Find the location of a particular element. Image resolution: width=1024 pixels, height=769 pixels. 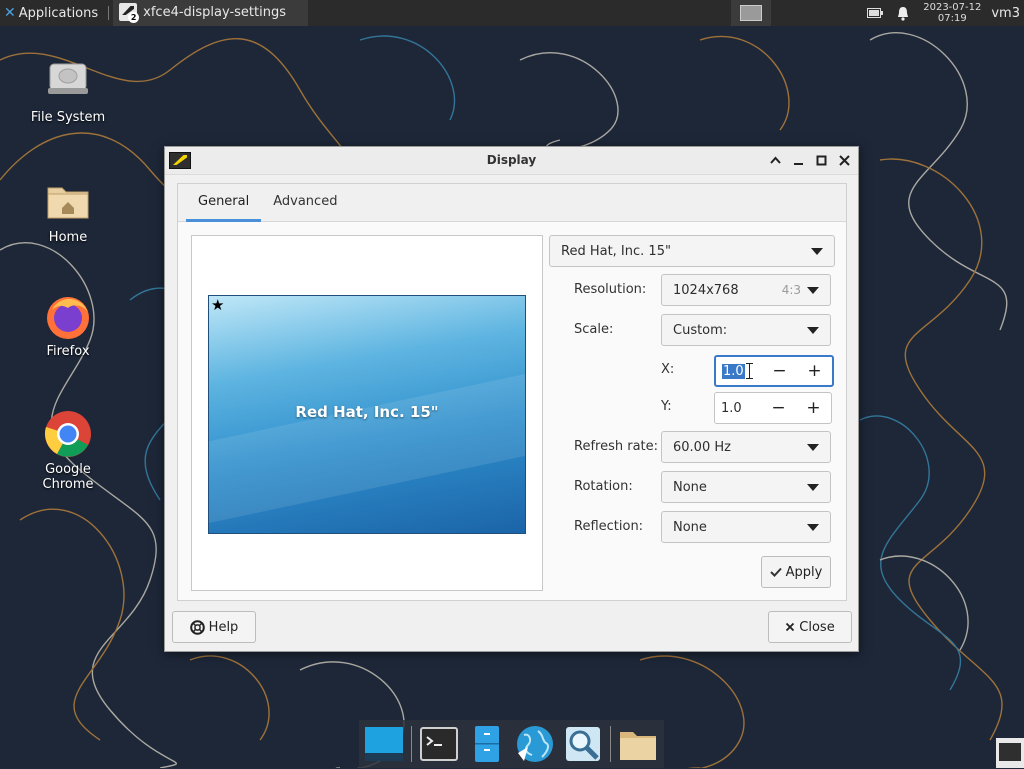

magnifier-icon is located at coordinates (583, 744).